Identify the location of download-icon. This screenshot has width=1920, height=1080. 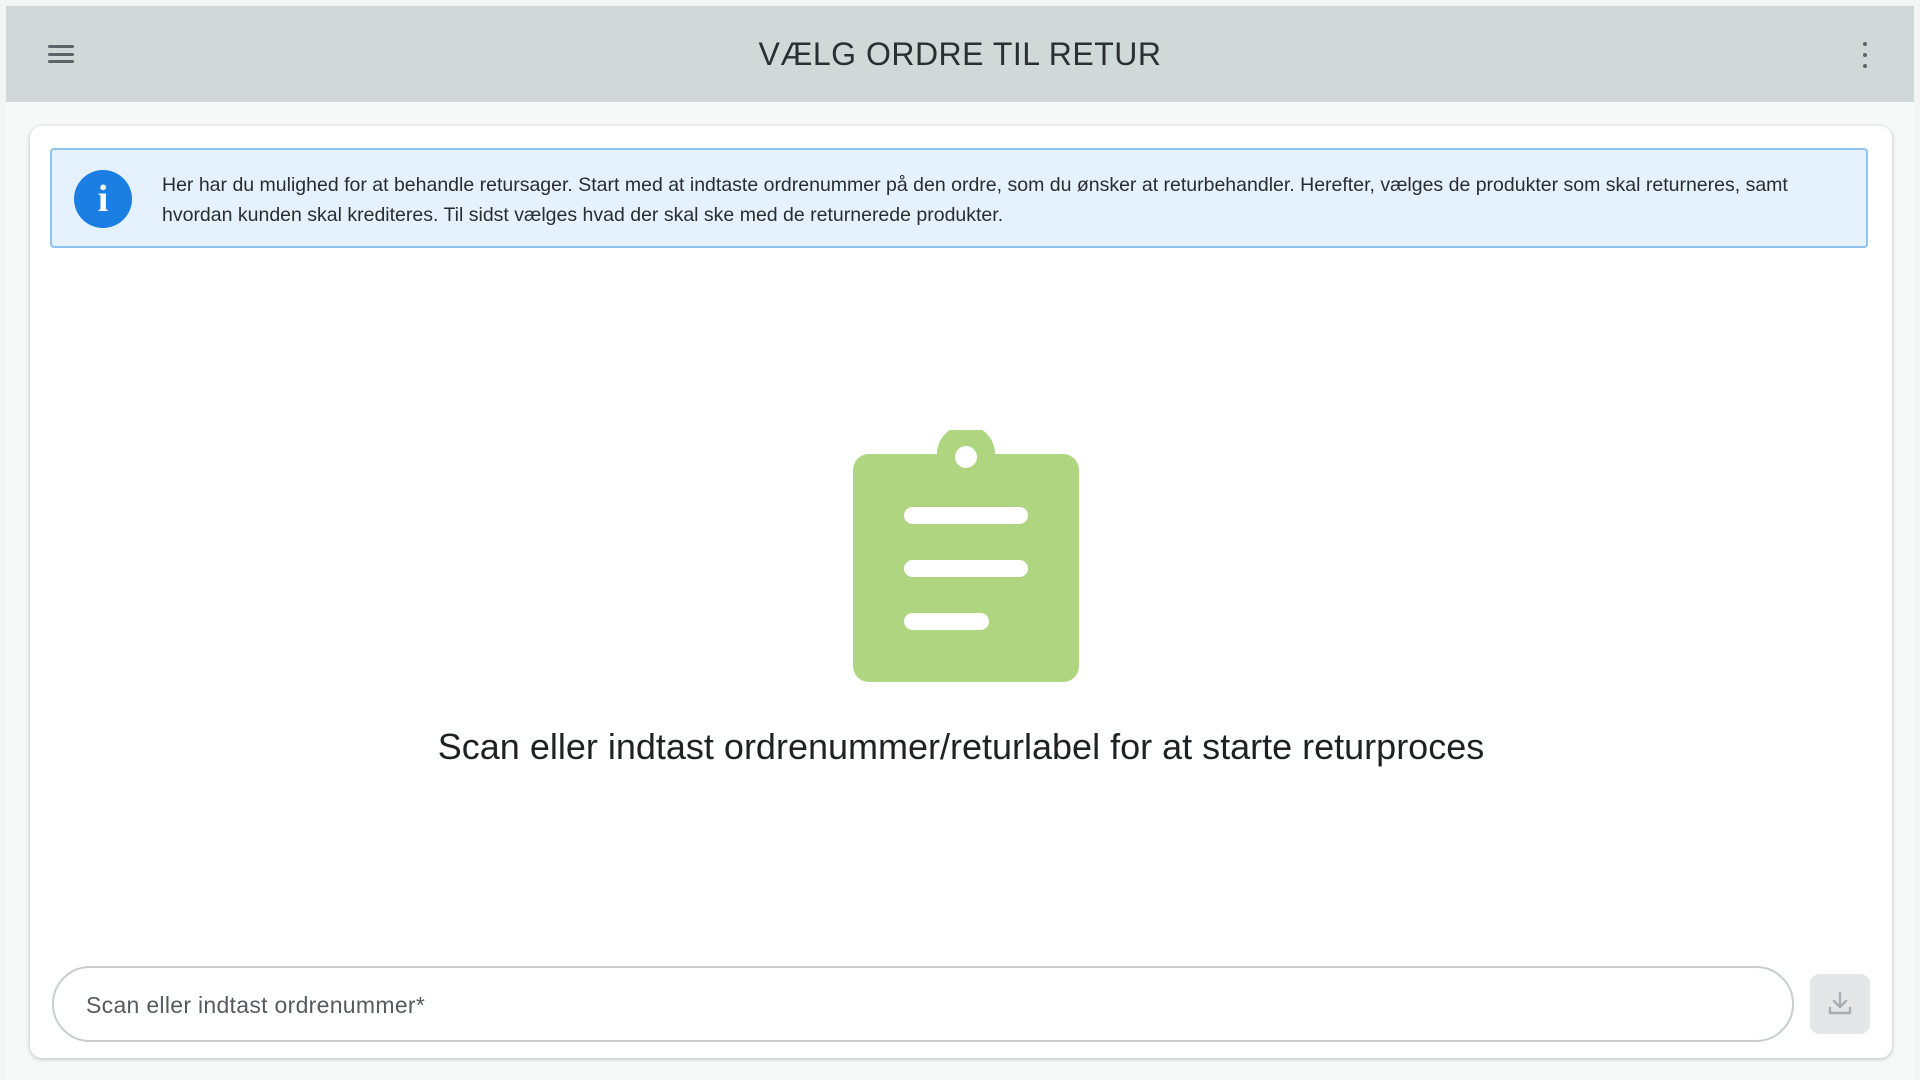
(1840, 1003).